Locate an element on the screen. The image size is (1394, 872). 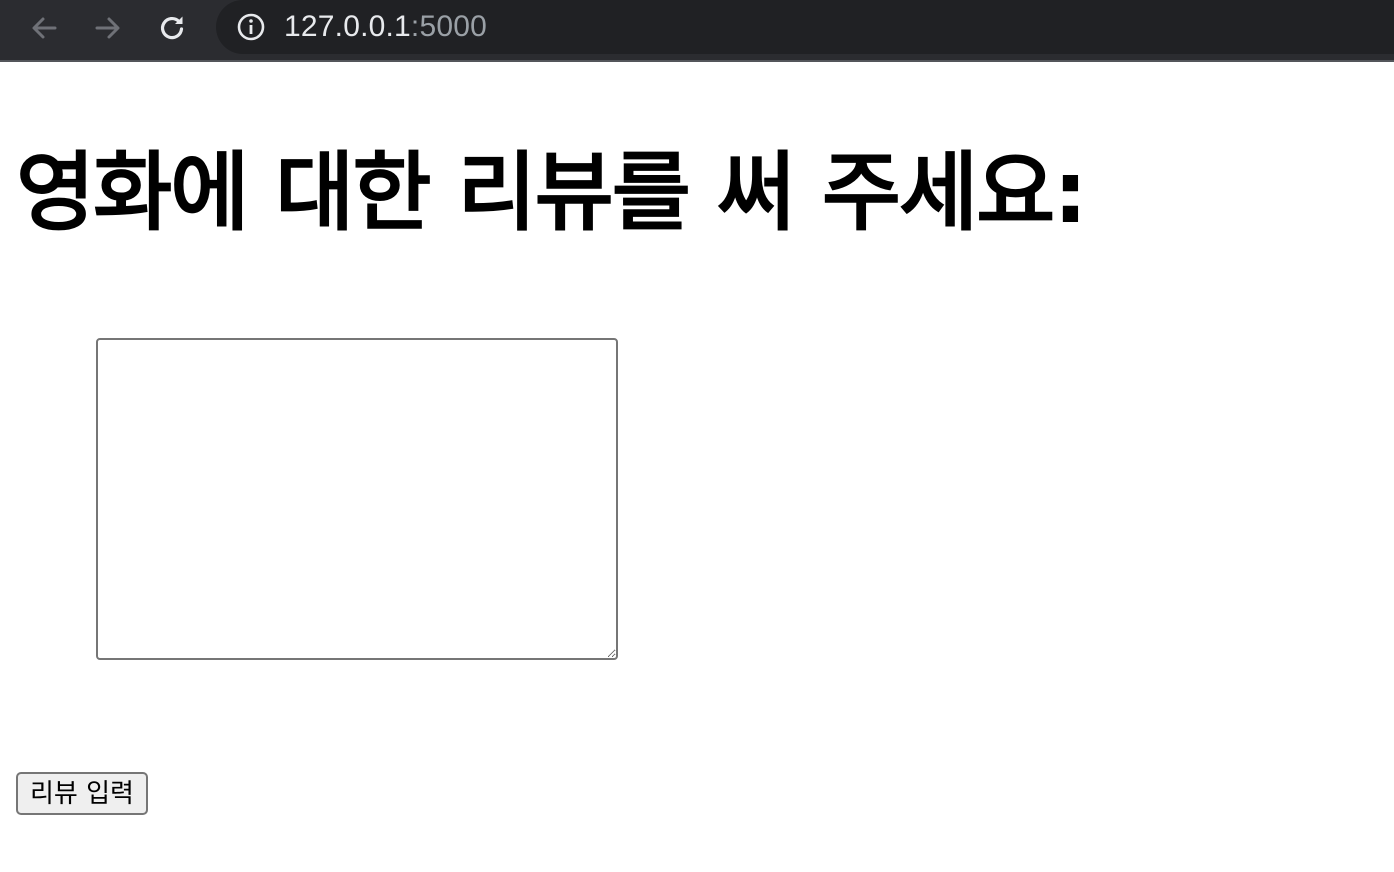
back-button is located at coordinates (44, 28).